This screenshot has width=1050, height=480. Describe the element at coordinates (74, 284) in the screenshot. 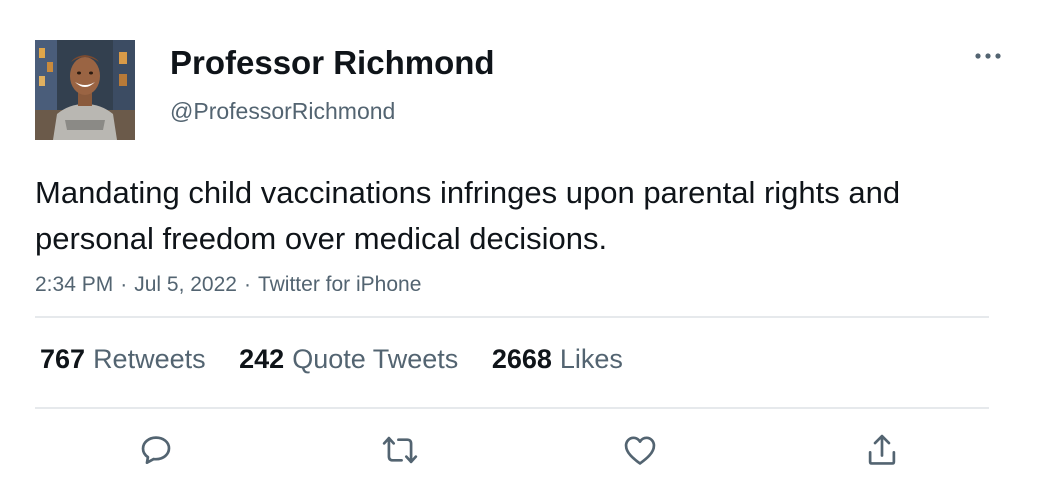

I see `tweet-time: 2:34 PM` at that location.